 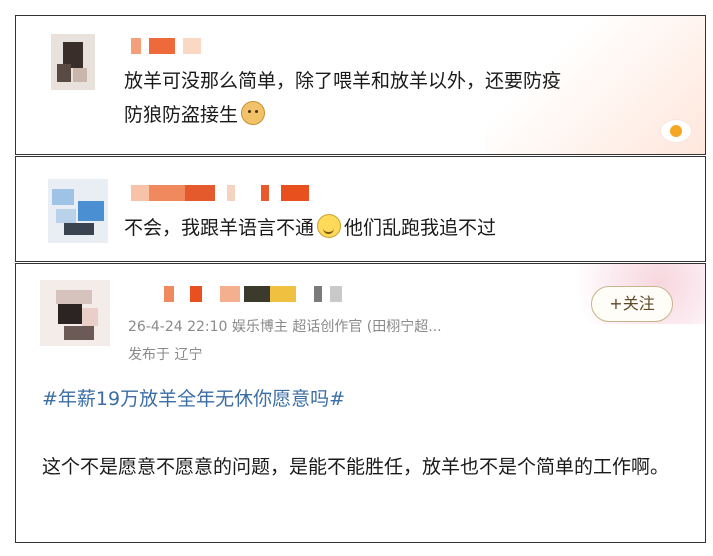 I want to click on comment-text-part-2: 他们乱跑我追不过, so click(x=420, y=228).